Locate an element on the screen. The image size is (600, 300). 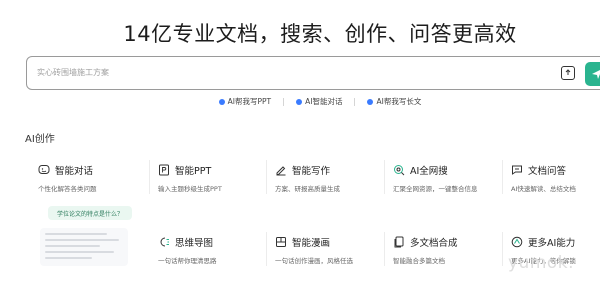
chat-smile-icon is located at coordinates (44, 170).